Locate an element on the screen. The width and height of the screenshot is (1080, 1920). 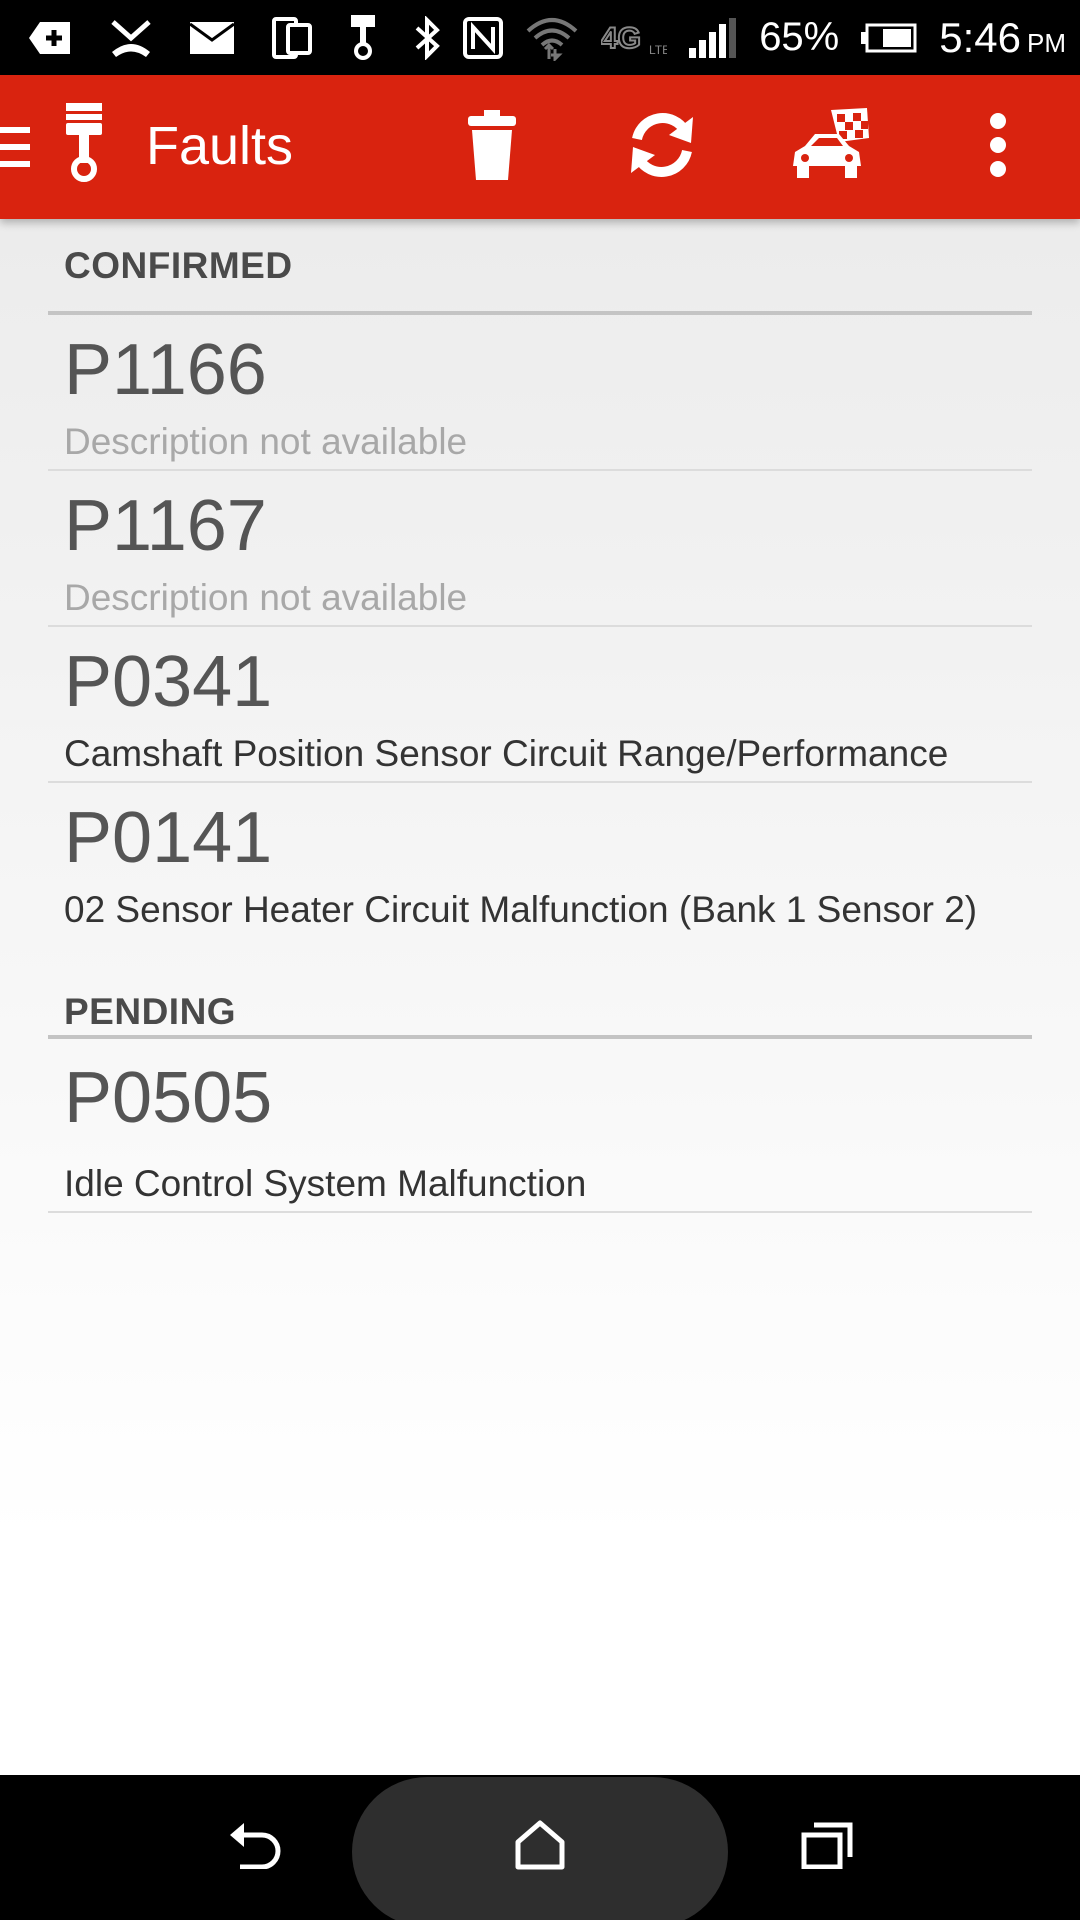
navigation-bar is located at coordinates (540, 1847).